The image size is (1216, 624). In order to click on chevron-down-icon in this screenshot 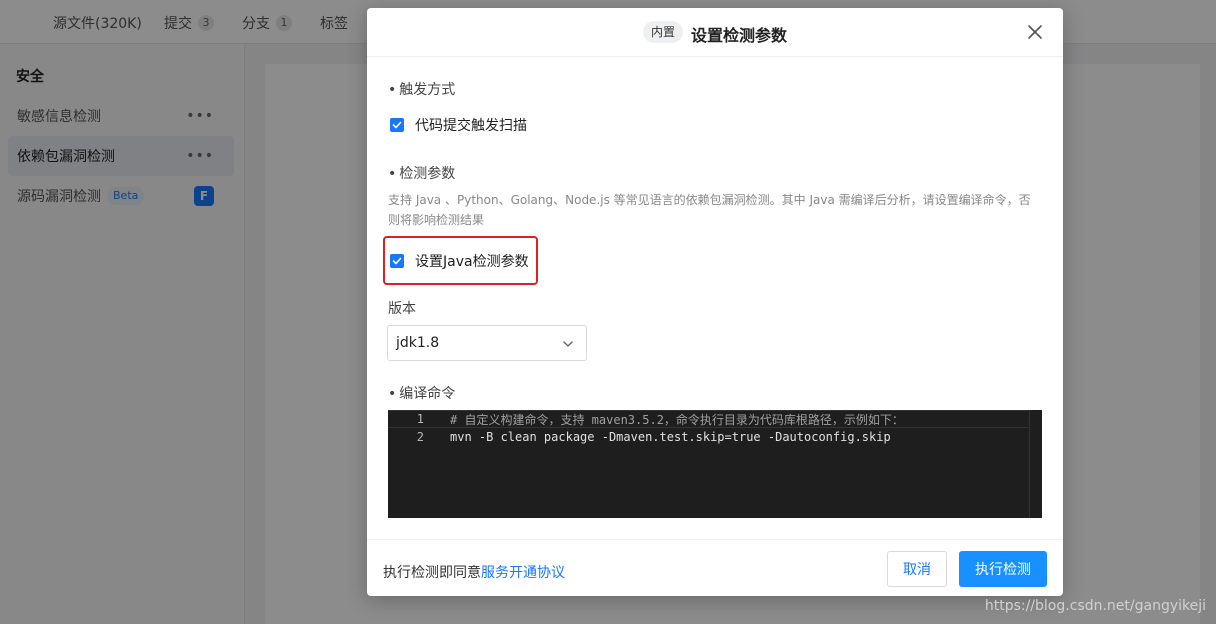, I will do `click(568, 346)`.